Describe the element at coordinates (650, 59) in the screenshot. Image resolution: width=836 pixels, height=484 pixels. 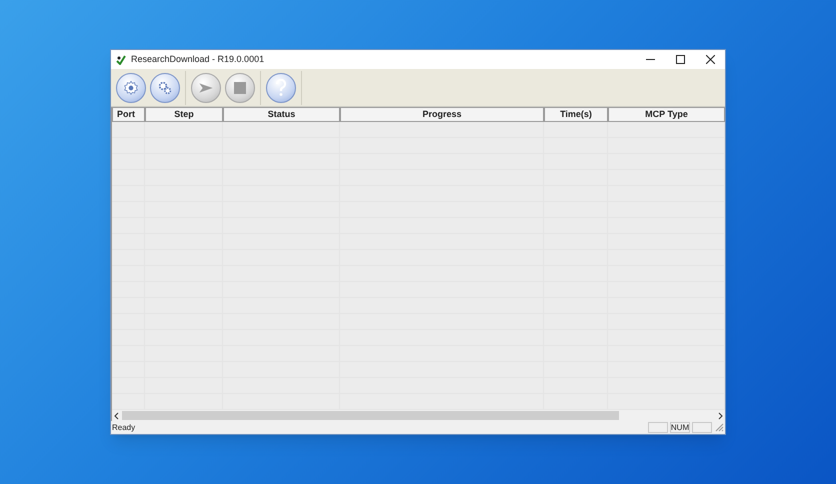
I see `minimize-icon` at that location.